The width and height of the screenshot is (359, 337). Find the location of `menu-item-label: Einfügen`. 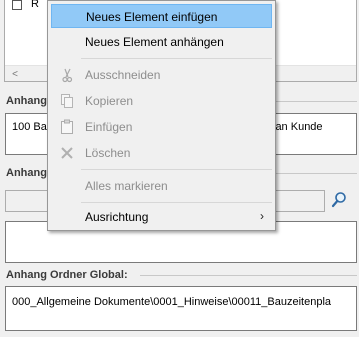

menu-item-label: Einfügen is located at coordinates (109, 127).